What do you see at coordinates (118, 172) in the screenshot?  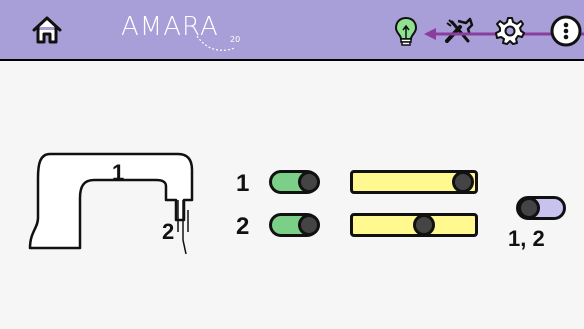 I see `machine-head-label: 1` at bounding box center [118, 172].